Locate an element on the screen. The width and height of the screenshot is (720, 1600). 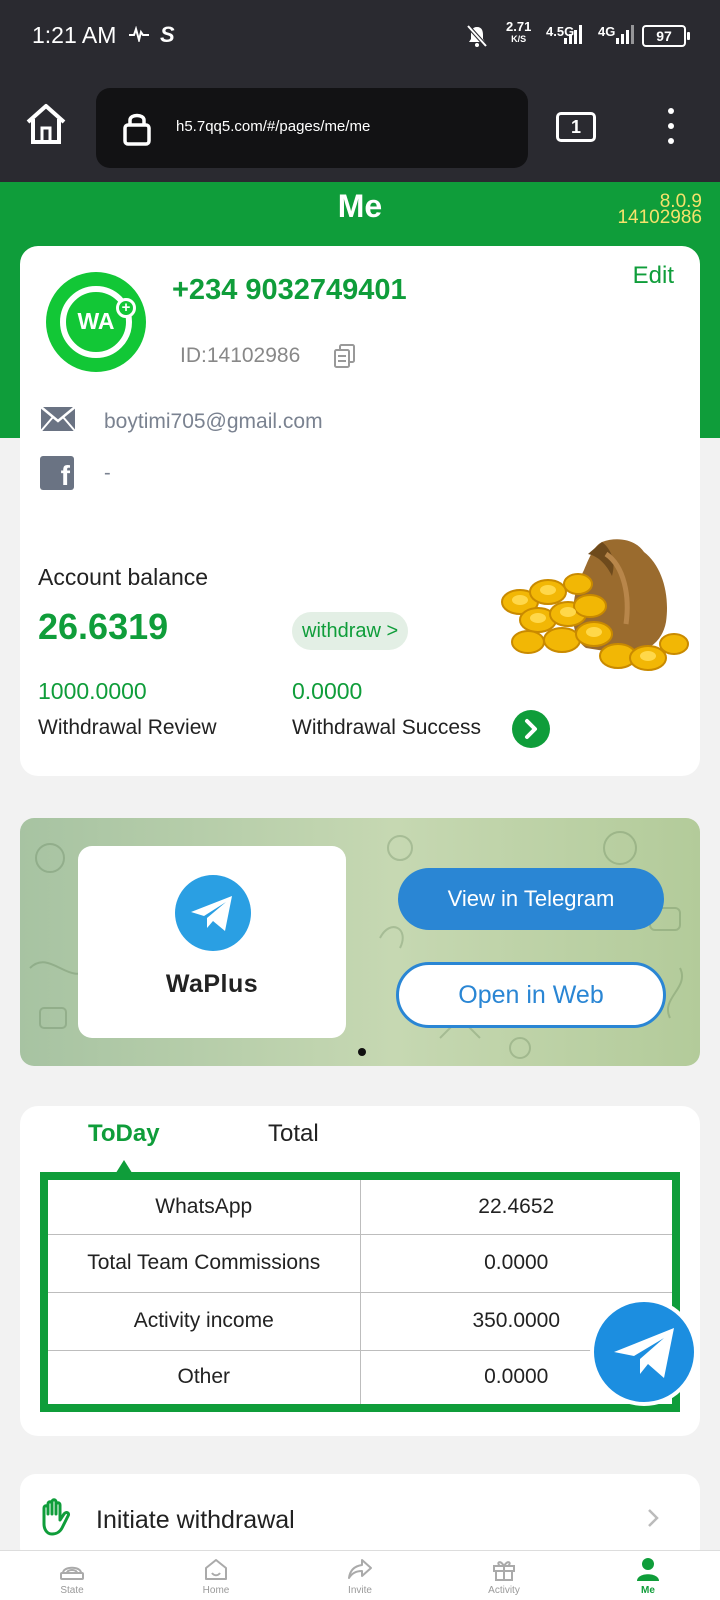
nav-item-activity: Activity is located at coordinates (504, 1575).